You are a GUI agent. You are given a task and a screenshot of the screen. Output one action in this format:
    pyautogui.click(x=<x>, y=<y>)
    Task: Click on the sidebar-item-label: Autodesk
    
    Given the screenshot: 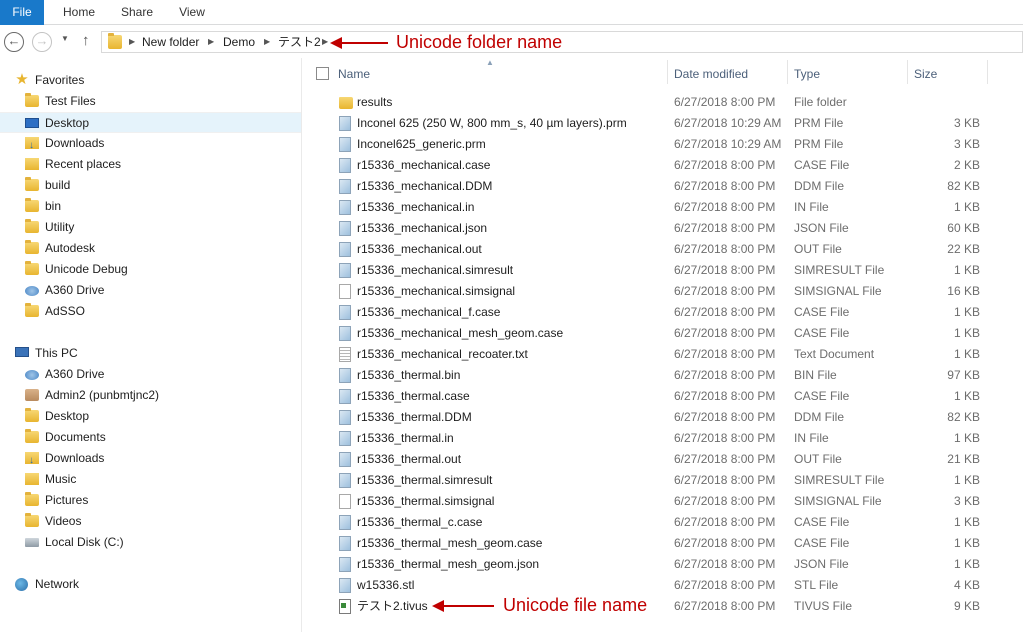 What is the action you would take?
    pyautogui.click(x=70, y=248)
    